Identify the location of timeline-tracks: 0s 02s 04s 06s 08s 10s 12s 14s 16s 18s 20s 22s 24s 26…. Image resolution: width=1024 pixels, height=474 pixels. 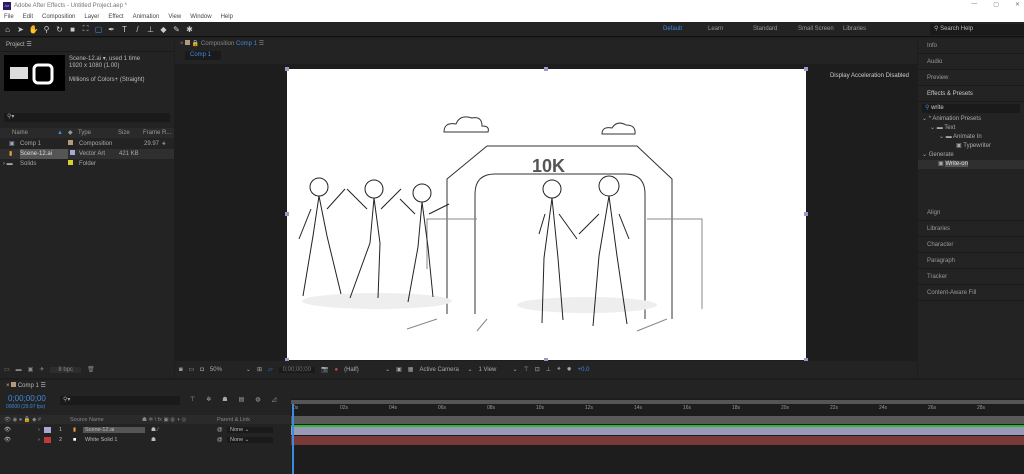
(657, 436).